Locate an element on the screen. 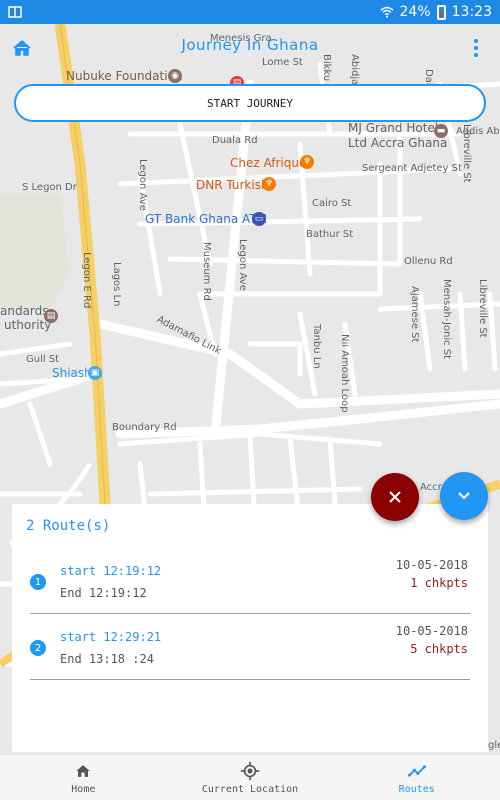  map-label-nubuke: Nubuke Foundation is located at coordinates (124, 76).